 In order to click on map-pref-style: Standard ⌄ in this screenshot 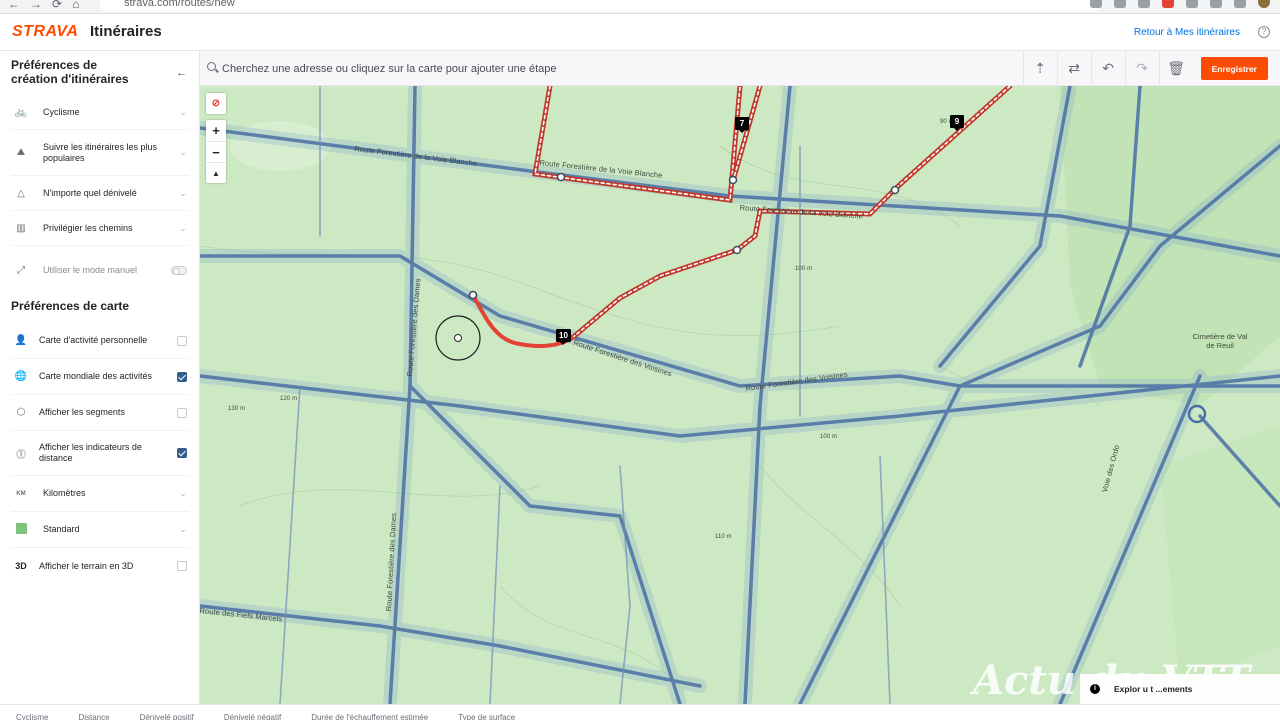, I will do `click(100, 530)`.